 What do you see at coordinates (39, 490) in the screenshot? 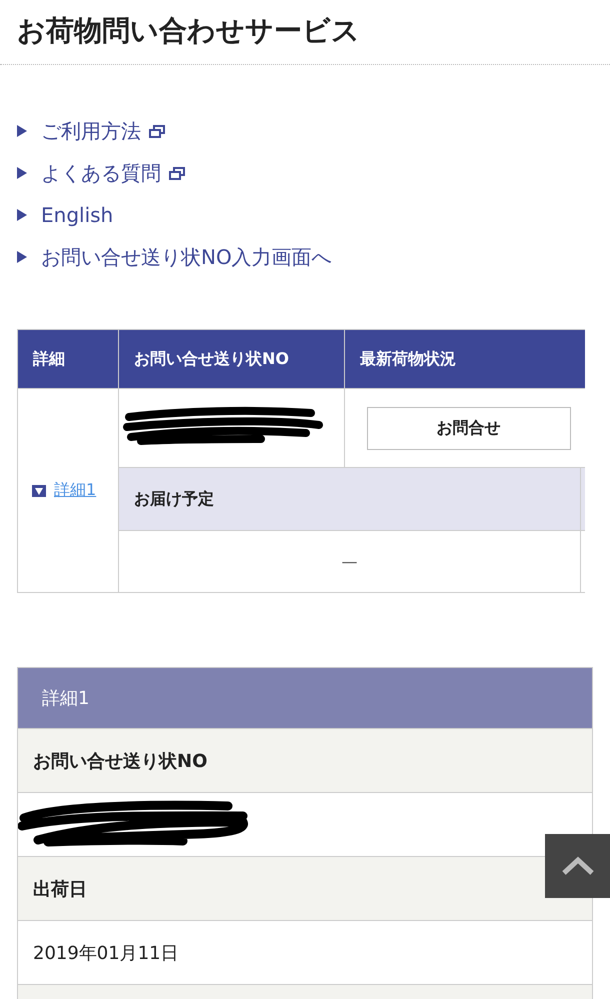
I see `triangle-down-icon` at bounding box center [39, 490].